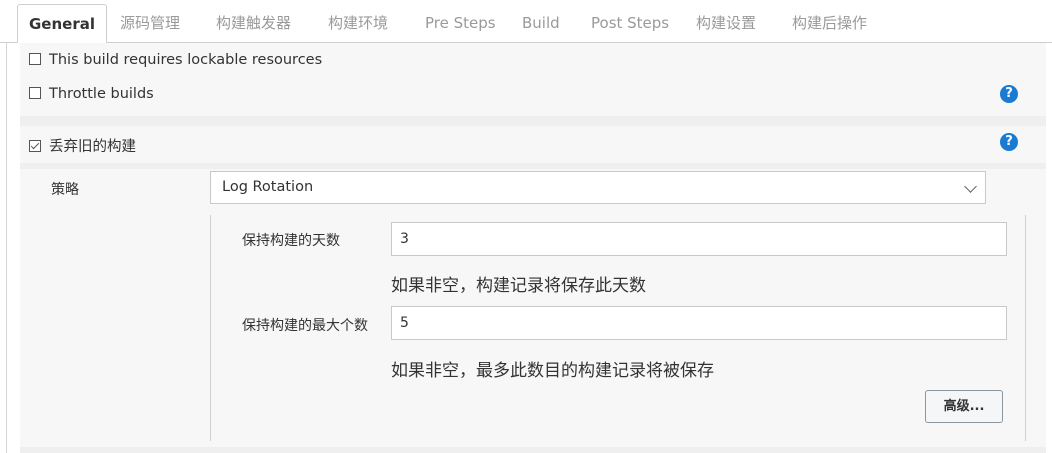  Describe the element at coordinates (598, 187) in the screenshot. I see `strategy-select: Log Rotation` at that location.